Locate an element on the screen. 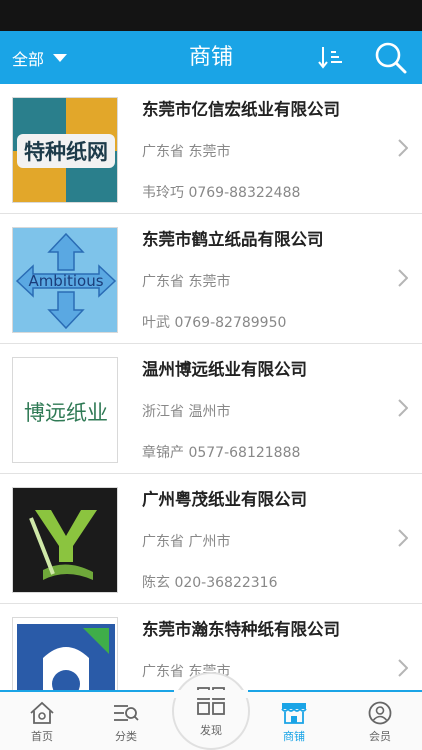  dropdown-arrow-icon is located at coordinates (60, 57).